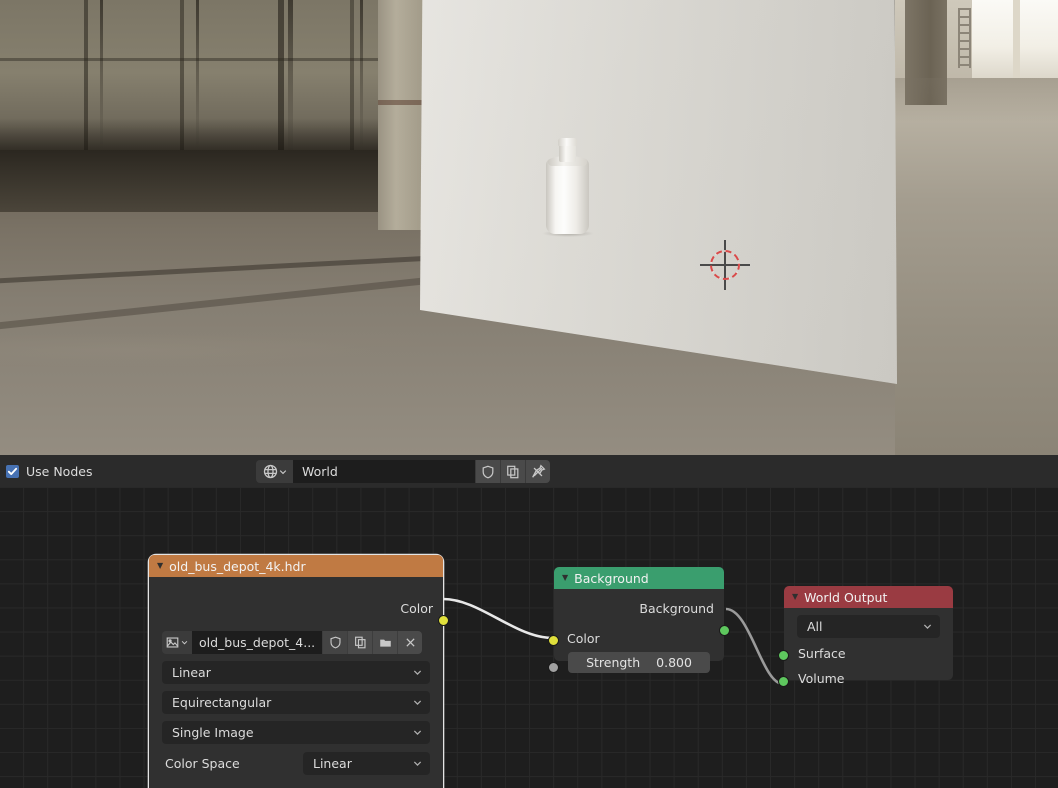  Describe the element at coordinates (725, 265) in the screenshot. I see `3d-cursor-icon` at that location.